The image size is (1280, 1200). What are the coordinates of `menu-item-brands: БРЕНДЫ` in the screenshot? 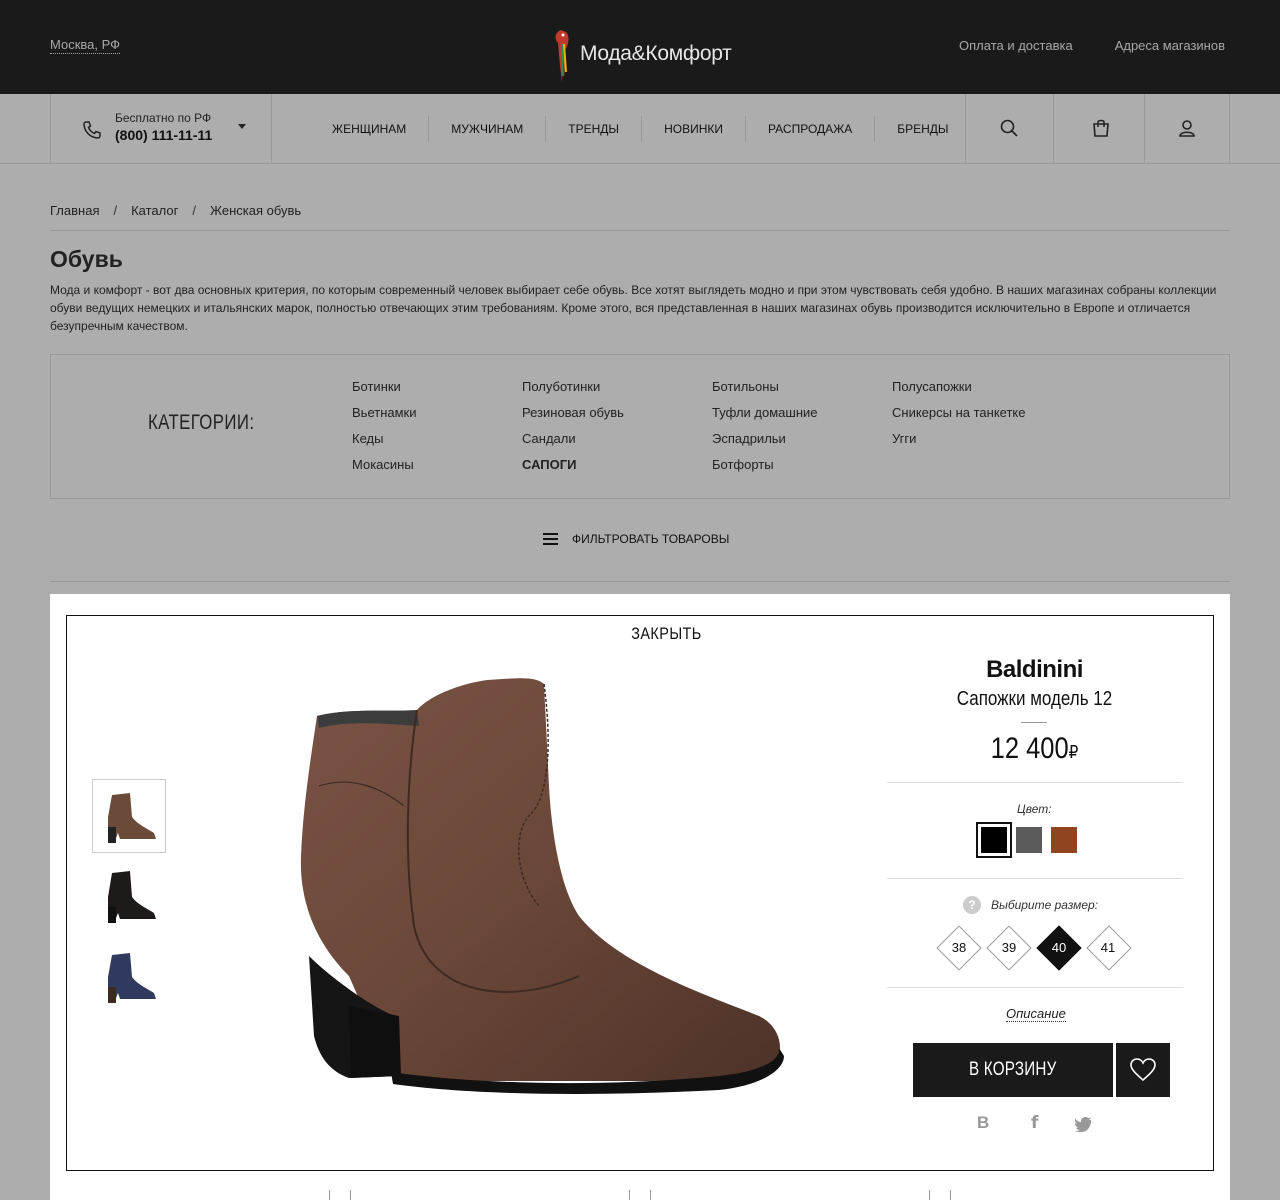 It's located at (922, 129).